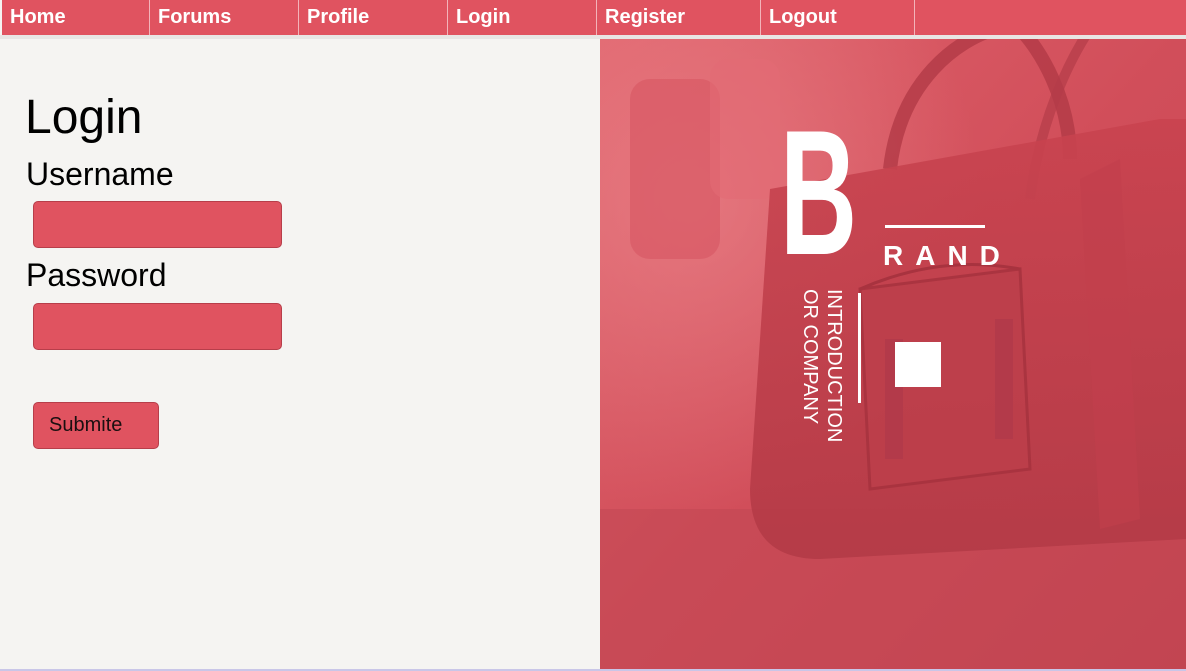 This screenshot has height=671, width=1186. I want to click on password-label: Password, so click(96, 275).